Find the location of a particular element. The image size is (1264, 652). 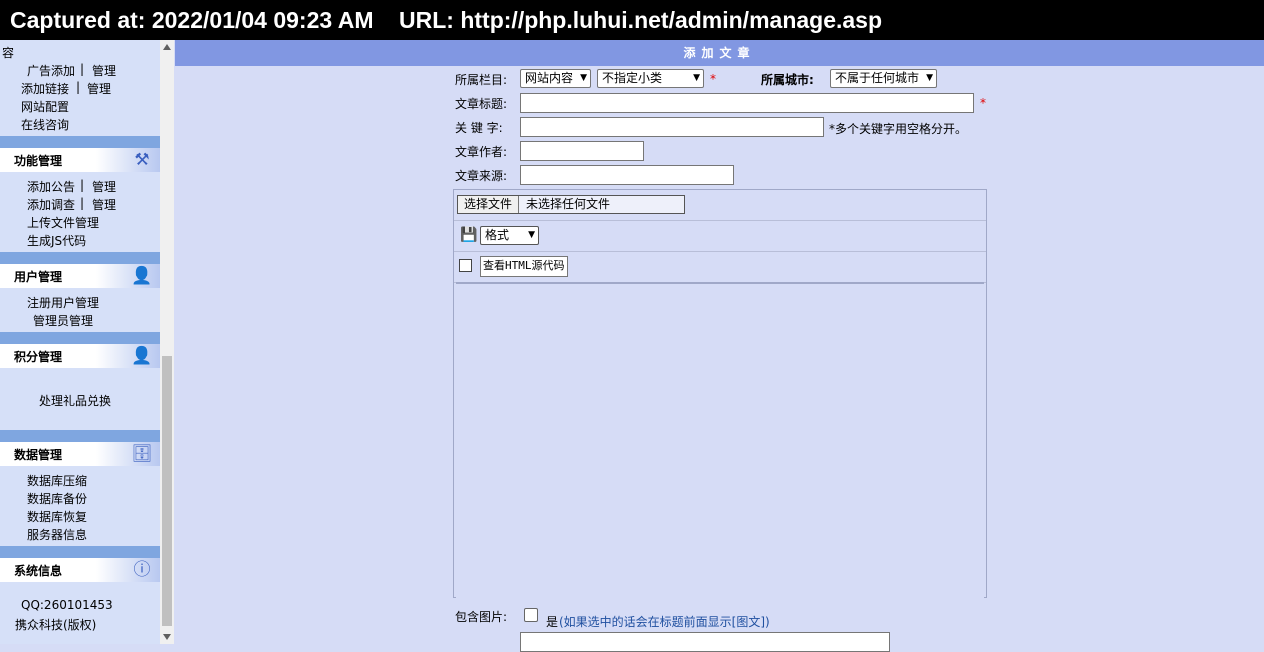

include-image-label: 包含图片: is located at coordinates (481, 617).